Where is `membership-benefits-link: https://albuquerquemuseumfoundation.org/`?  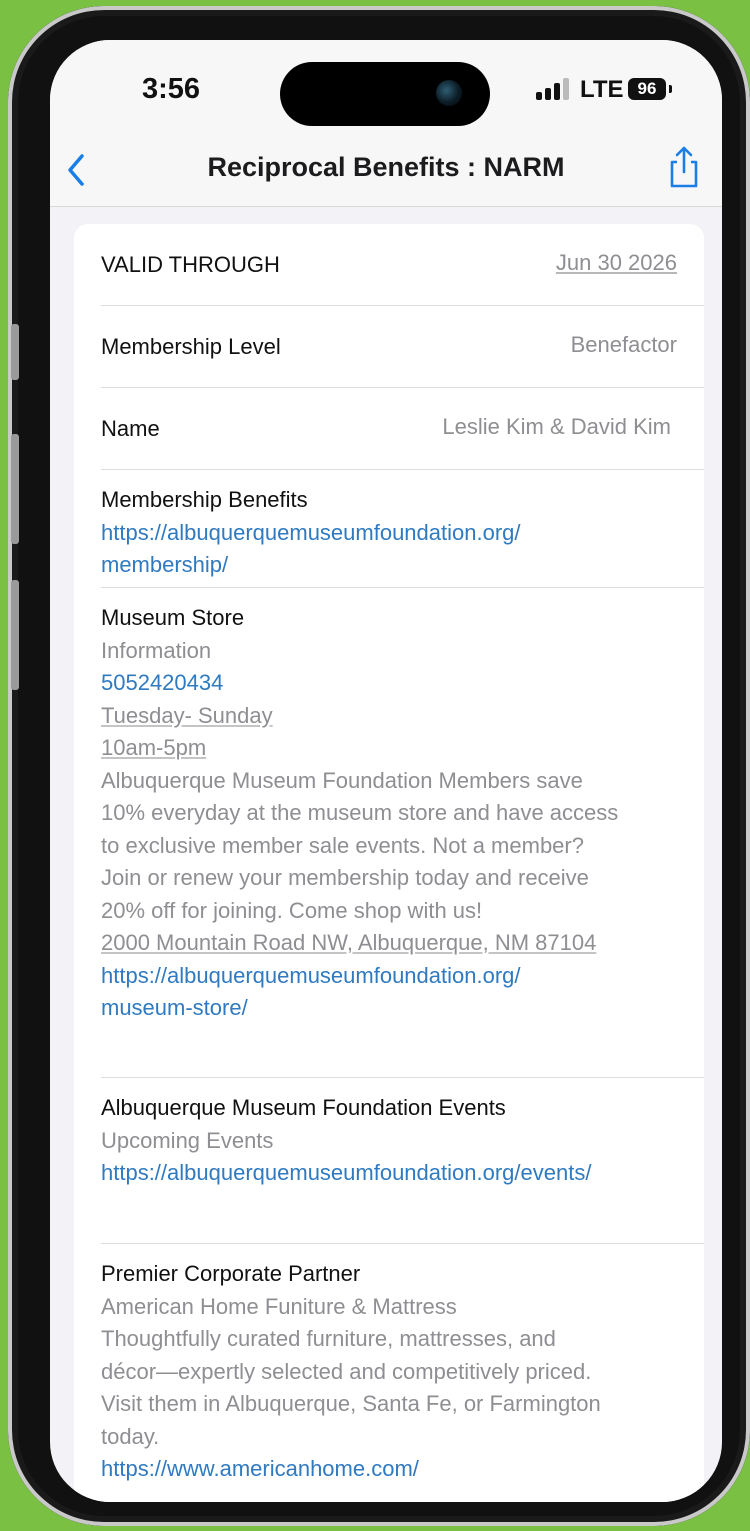
membership-benefits-link: https://albuquerquemuseumfoundation.org/ is located at coordinates (402, 533).